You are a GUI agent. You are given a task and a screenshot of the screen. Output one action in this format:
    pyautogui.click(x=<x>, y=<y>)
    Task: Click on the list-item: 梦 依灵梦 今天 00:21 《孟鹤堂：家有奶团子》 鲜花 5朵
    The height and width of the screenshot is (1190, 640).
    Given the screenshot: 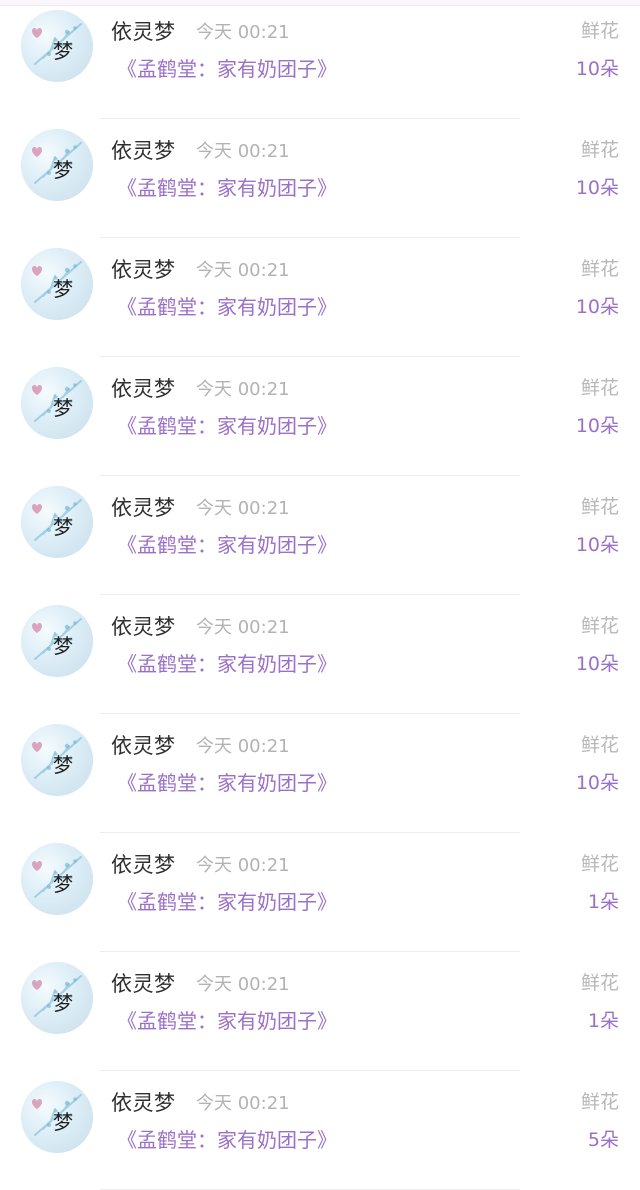 What is the action you would take?
    pyautogui.click(x=320, y=1130)
    